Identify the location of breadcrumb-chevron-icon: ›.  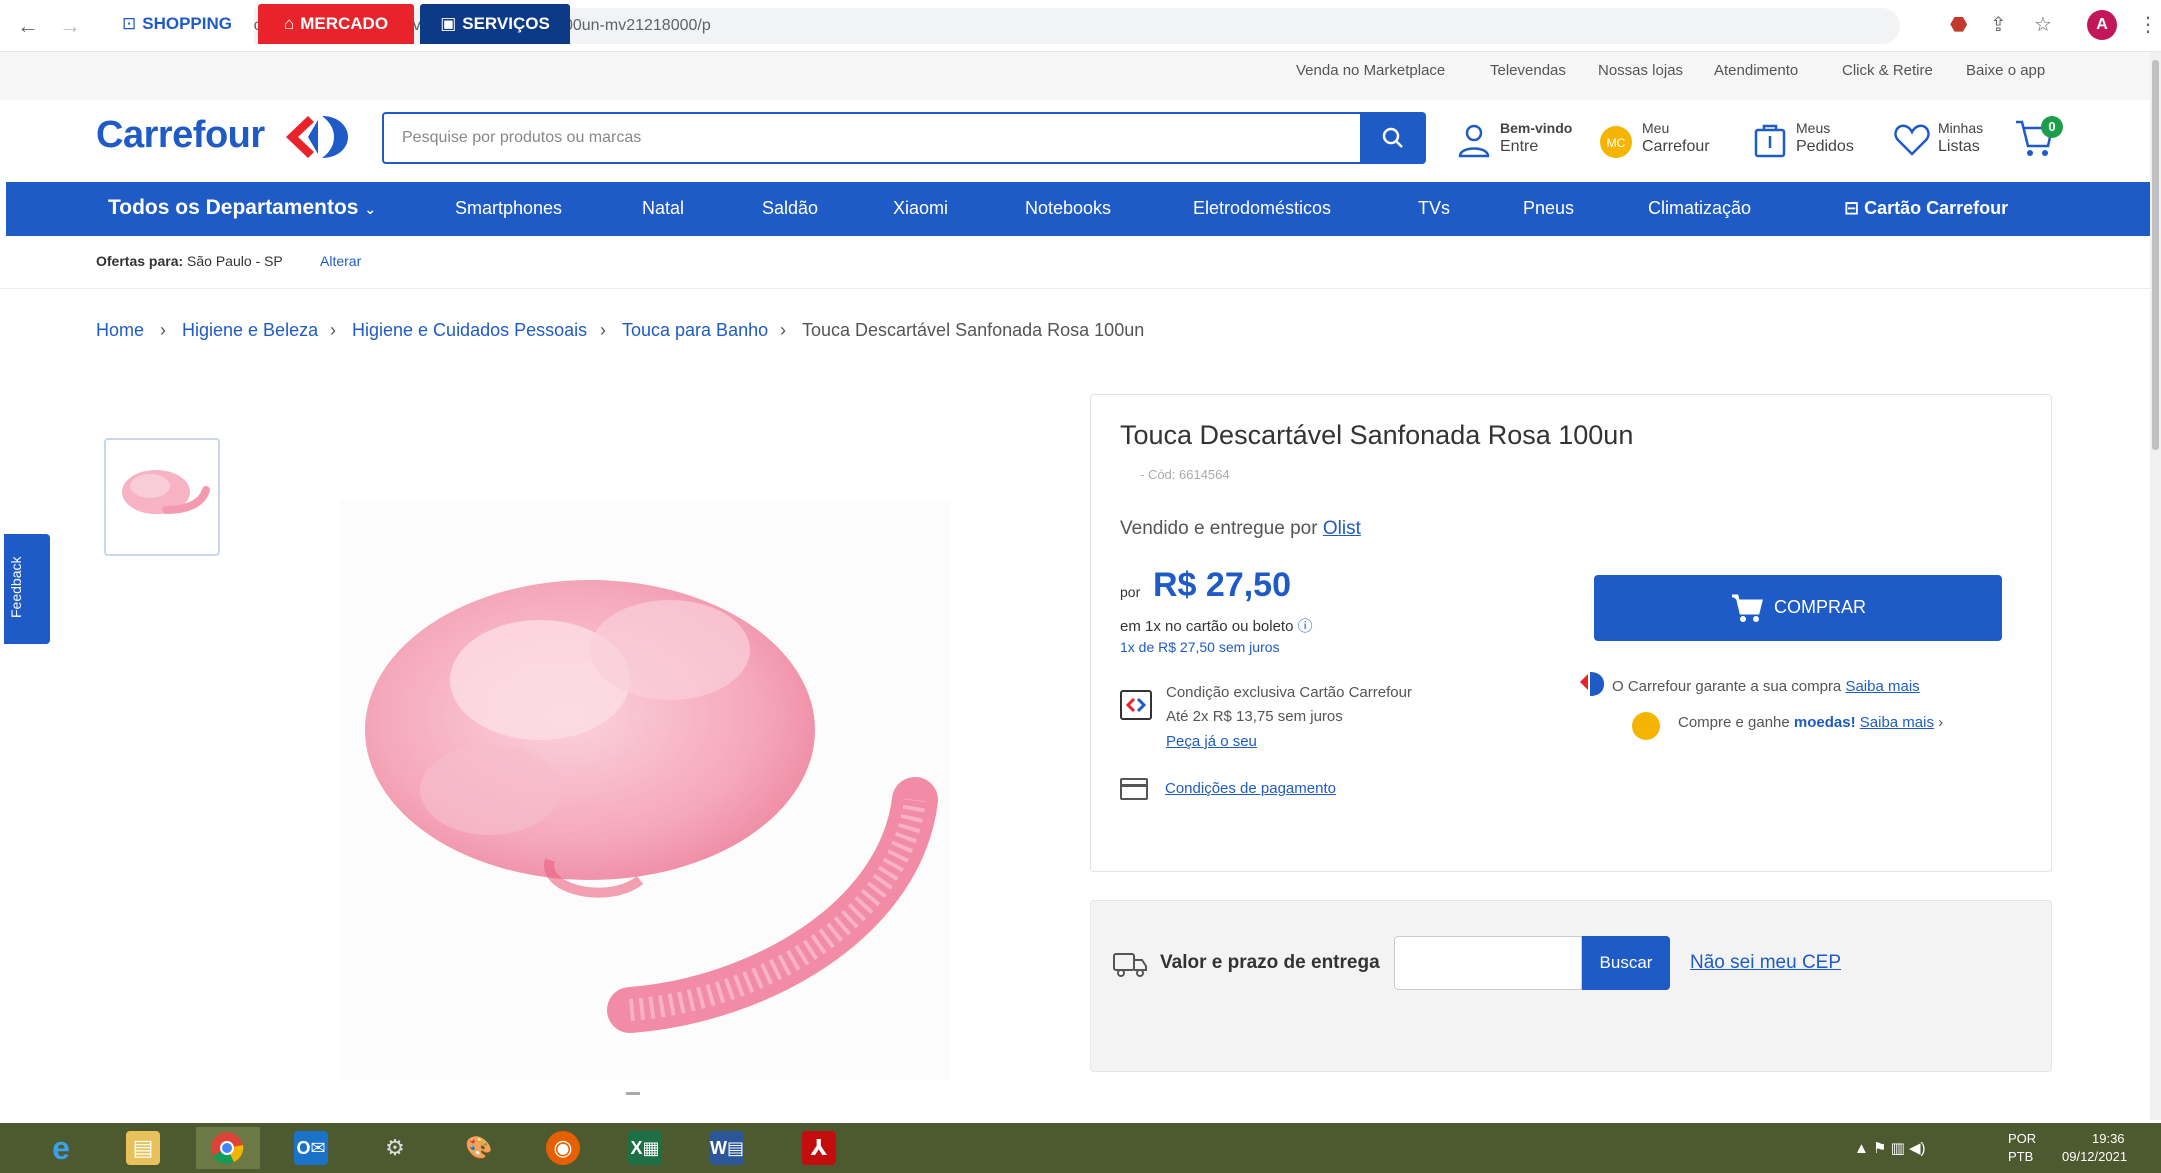
(333, 330).